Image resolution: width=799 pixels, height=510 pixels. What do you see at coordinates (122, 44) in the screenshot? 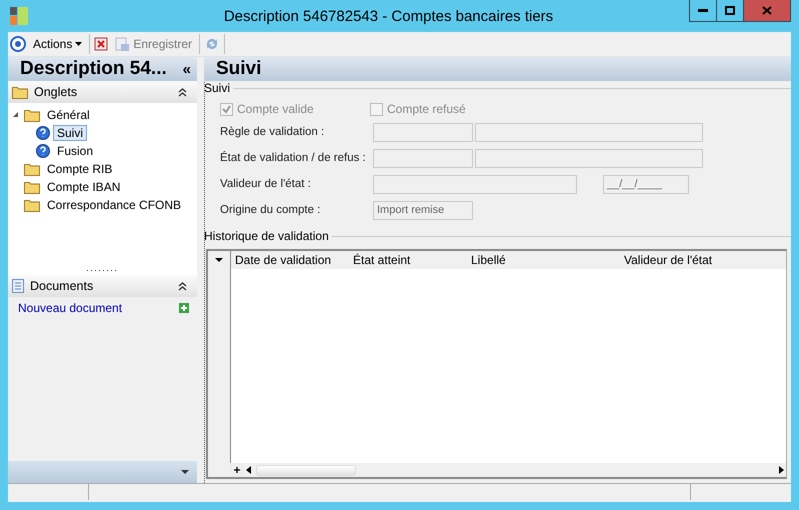
I see `save-icon` at bounding box center [122, 44].